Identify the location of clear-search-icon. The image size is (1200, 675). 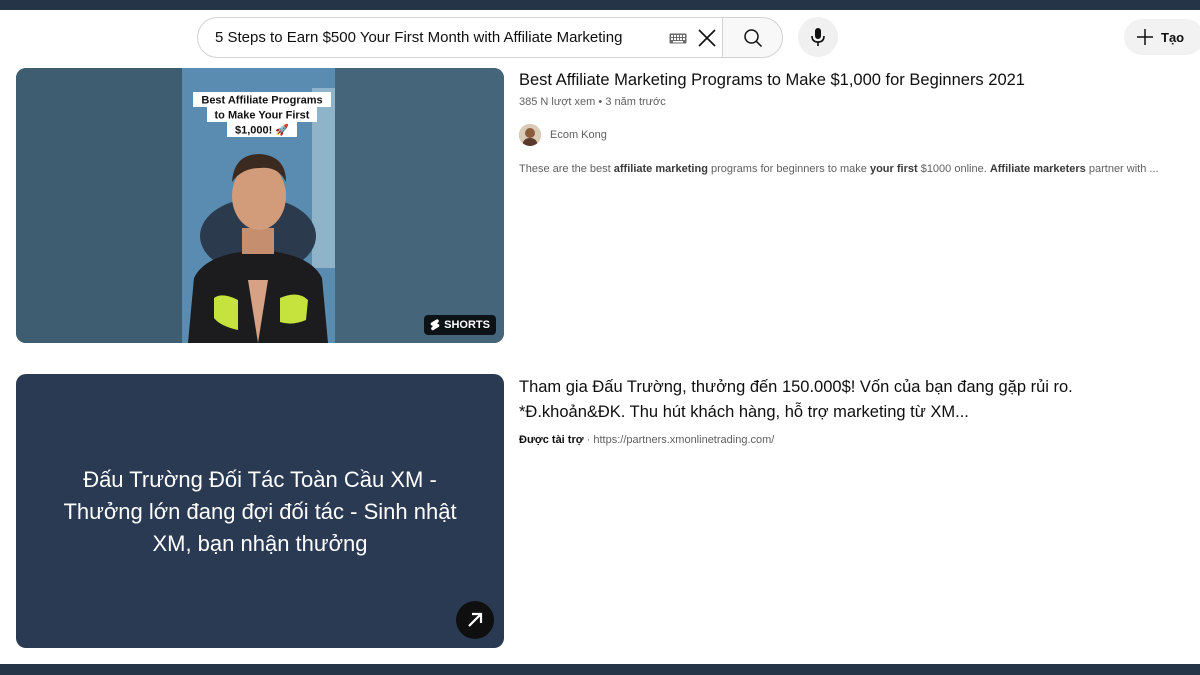
(707, 38).